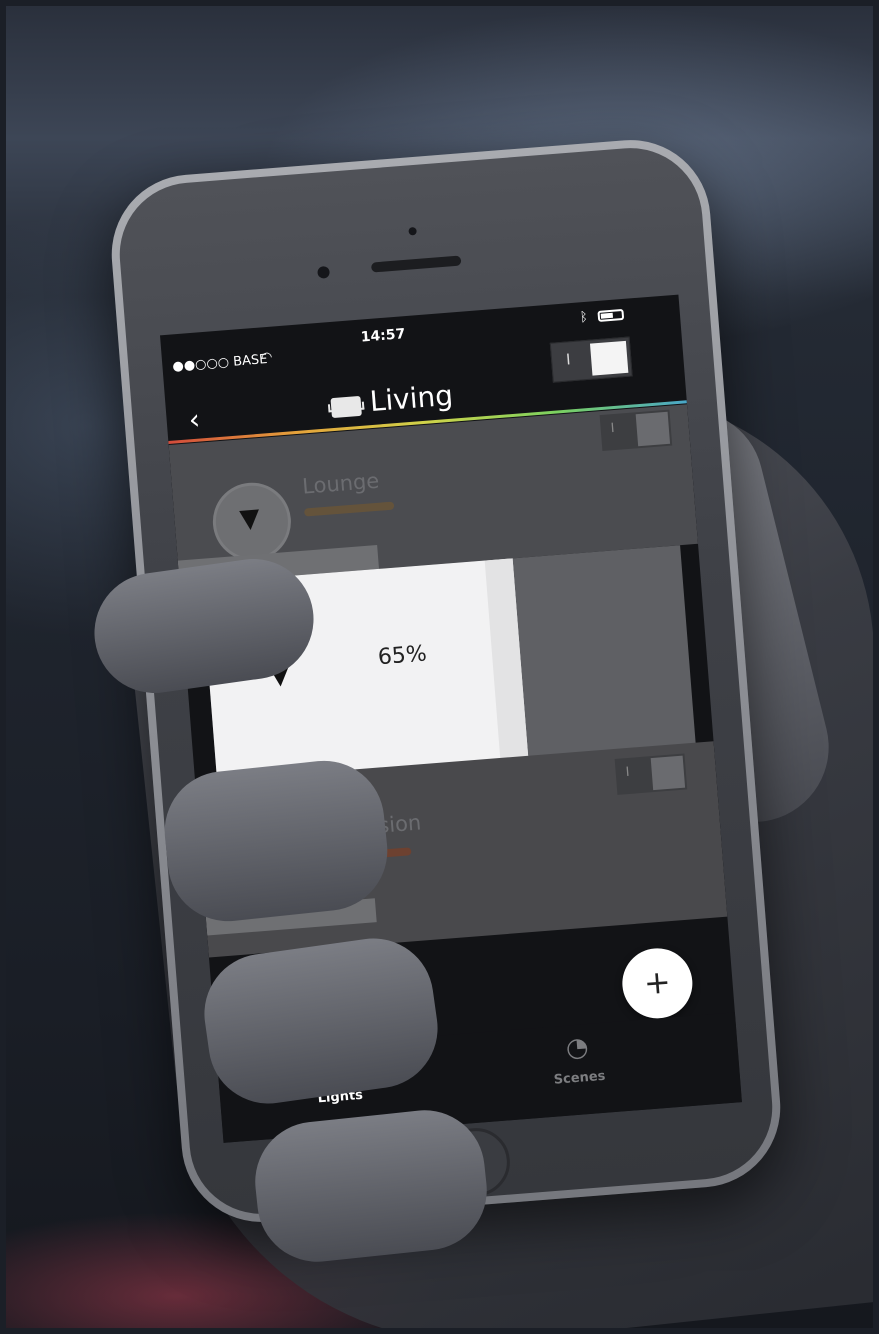 Image resolution: width=879 pixels, height=1334 pixels. I want to click on palette-icon: ◔, so click(577, 1047).